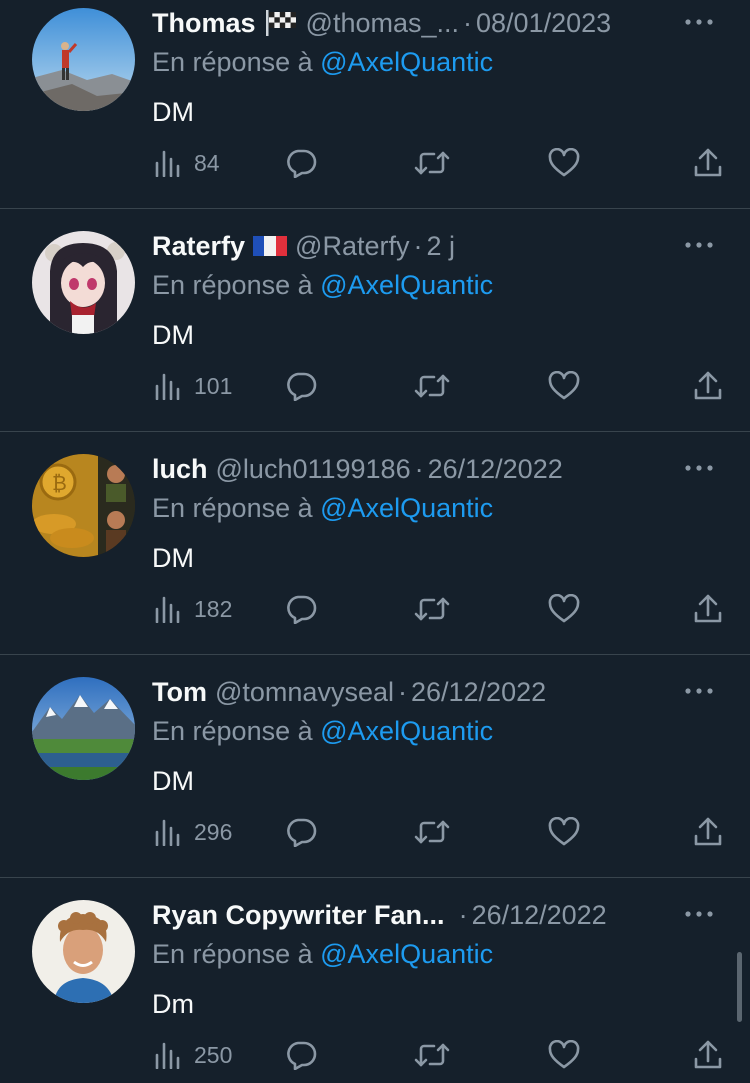 The width and height of the screenshot is (750, 1083). What do you see at coordinates (180, 469) in the screenshot?
I see `display-name: luch` at bounding box center [180, 469].